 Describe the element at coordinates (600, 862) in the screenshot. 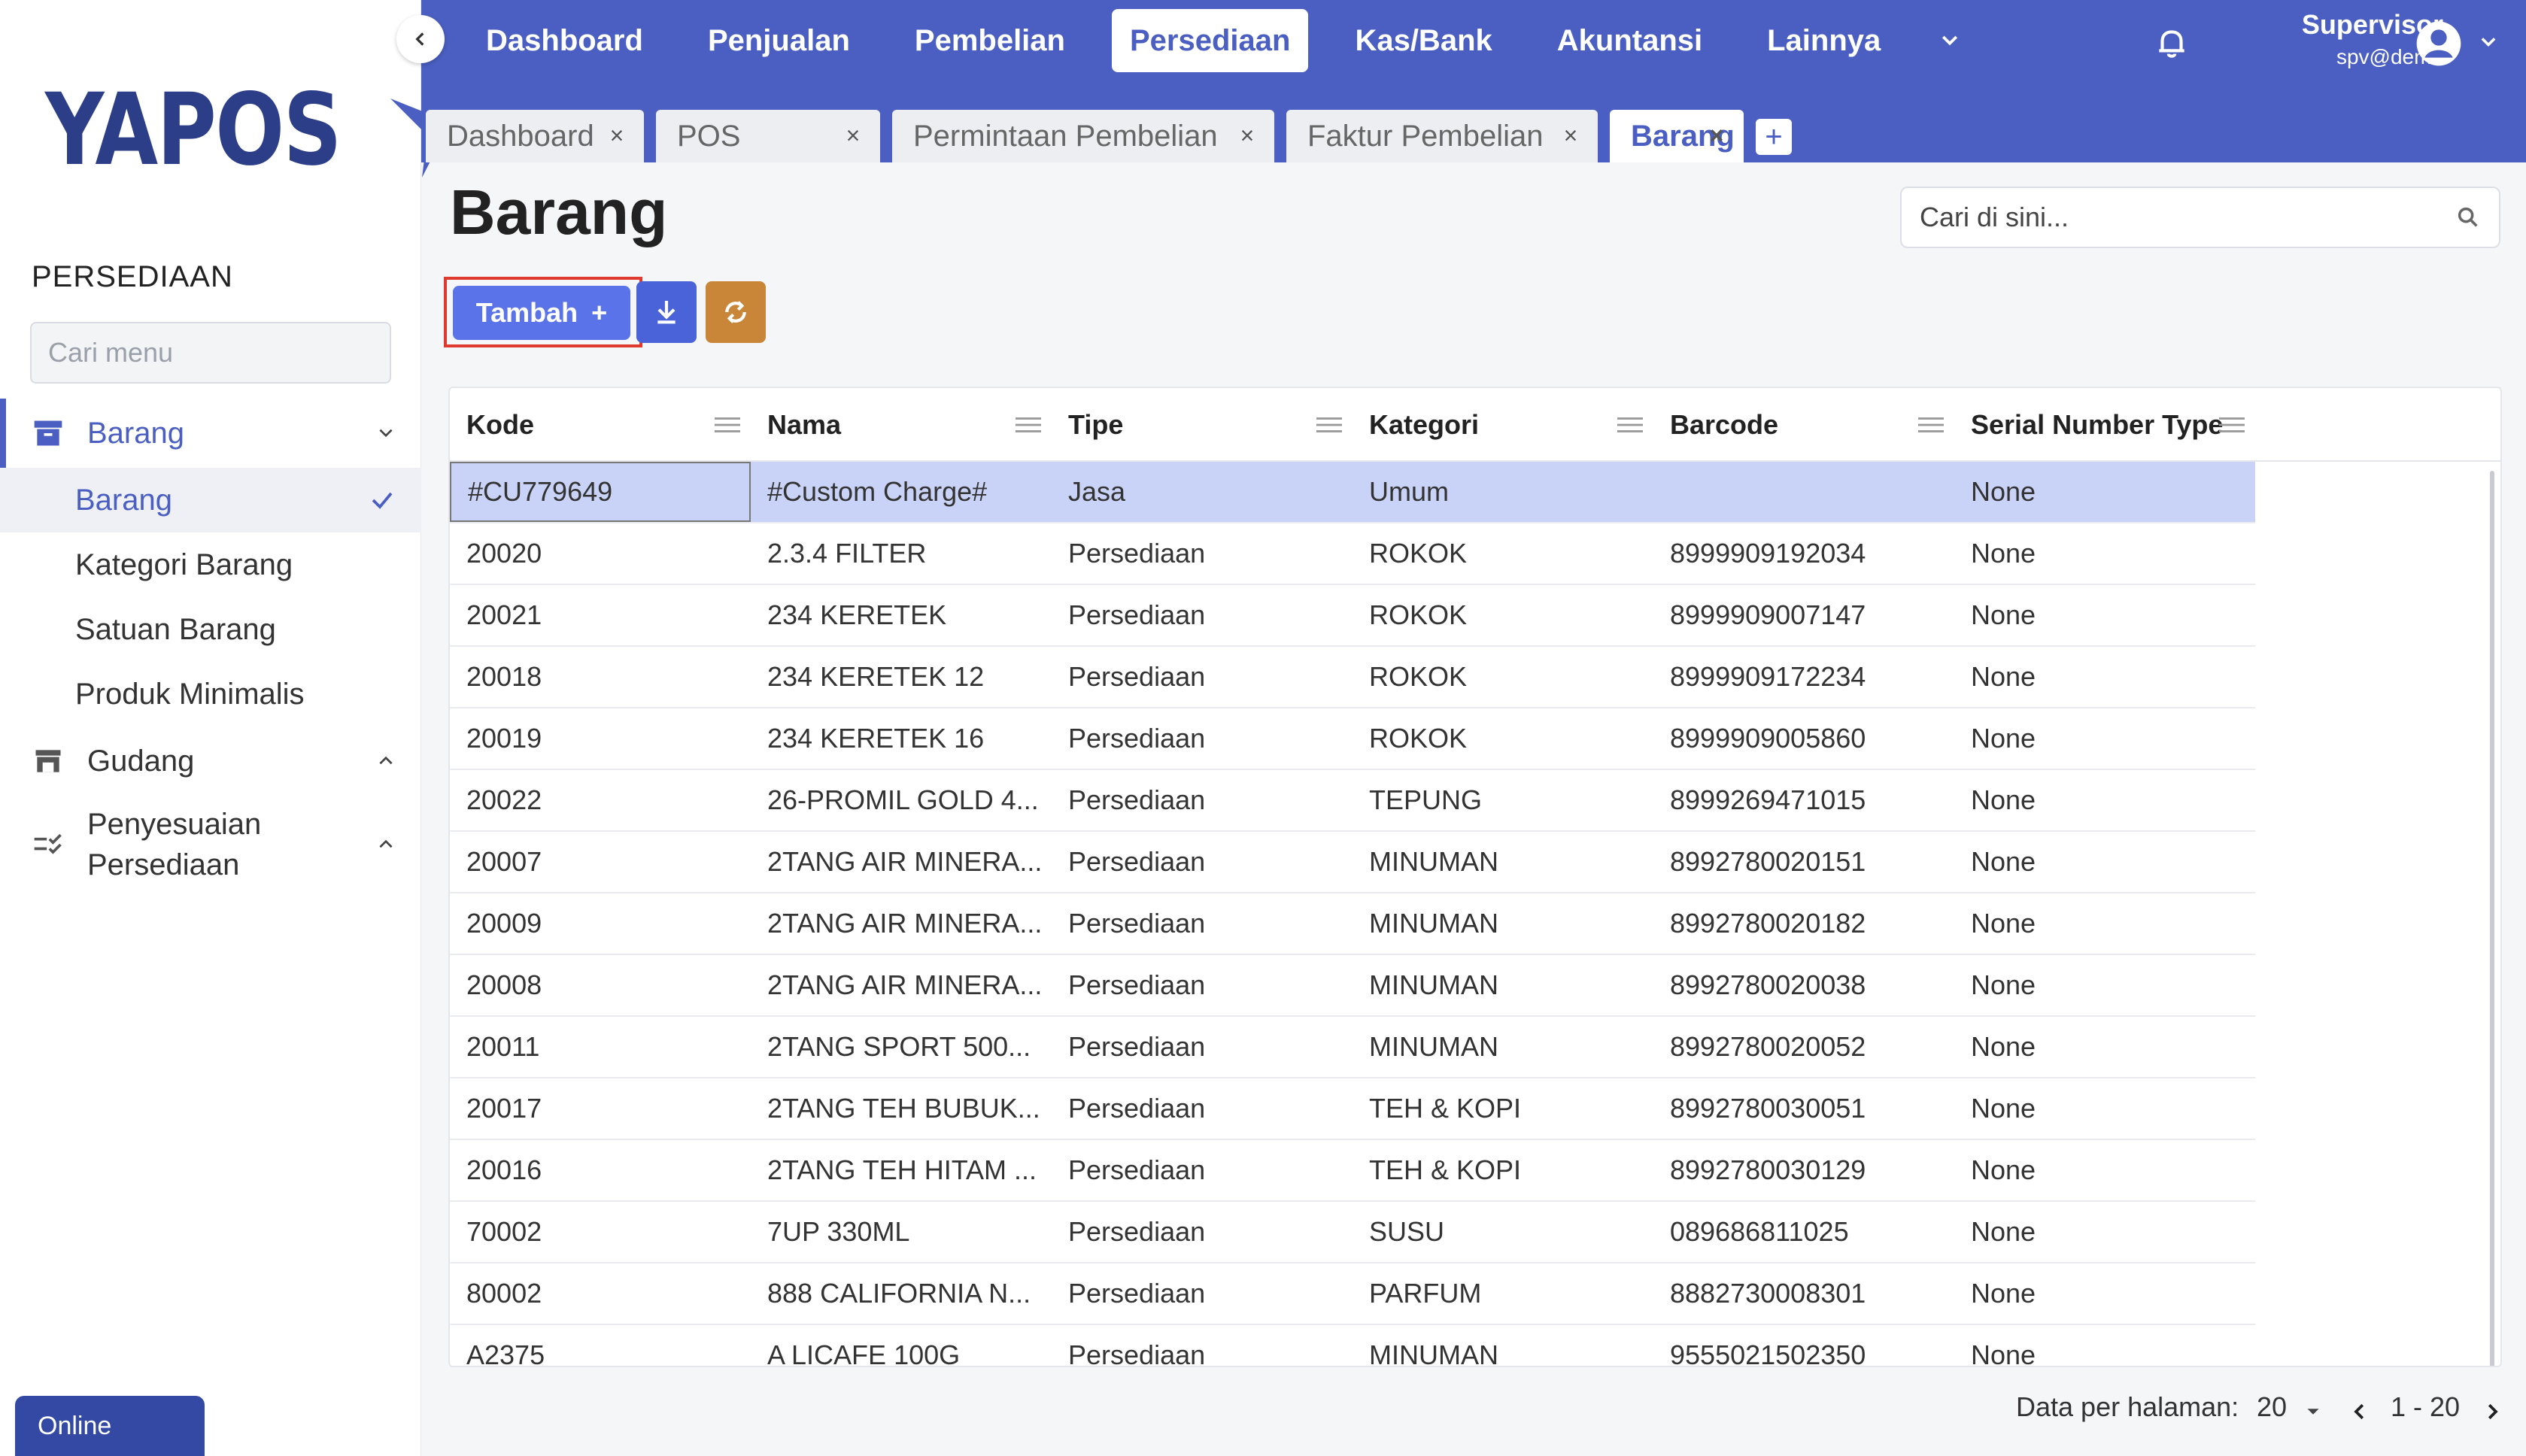

I see `table-cell: 20007` at that location.